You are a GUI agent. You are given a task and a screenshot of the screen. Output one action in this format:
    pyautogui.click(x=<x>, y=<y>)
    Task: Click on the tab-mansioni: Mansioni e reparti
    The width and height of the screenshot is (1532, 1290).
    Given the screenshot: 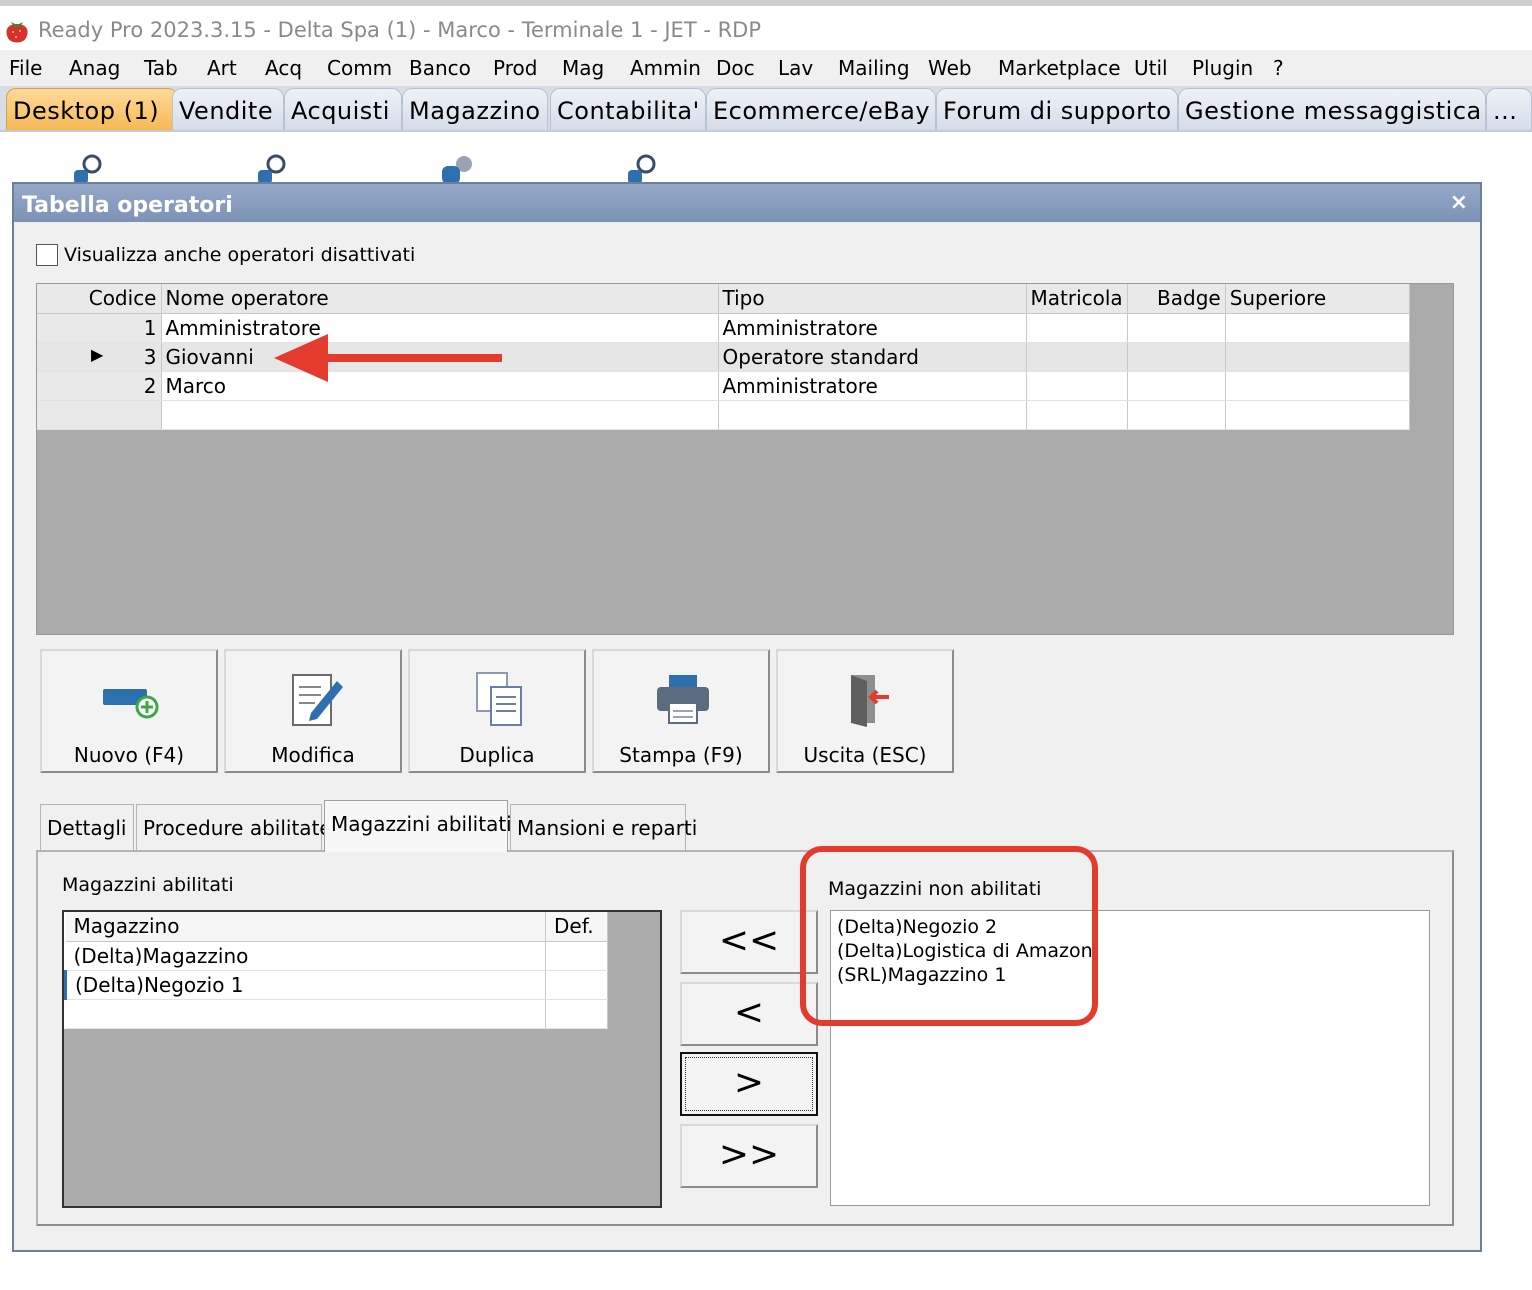 What is the action you would take?
    pyautogui.click(x=603, y=827)
    